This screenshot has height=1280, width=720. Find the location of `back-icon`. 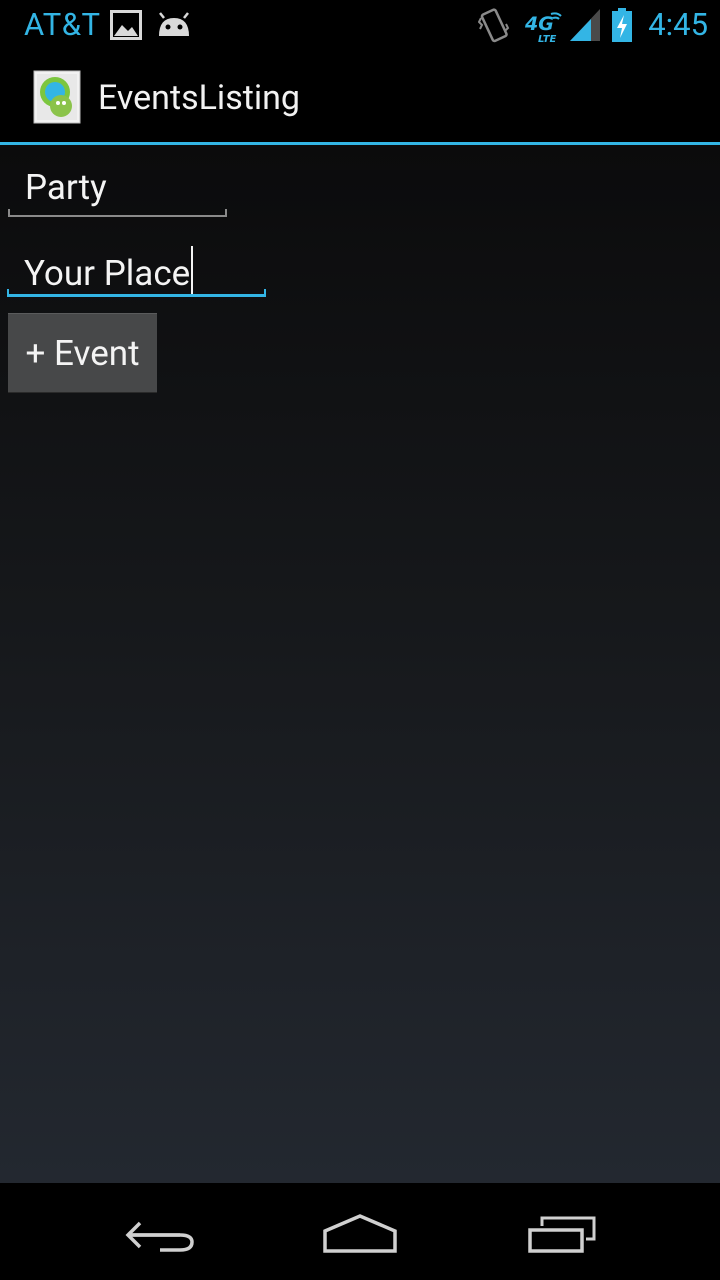

back-icon is located at coordinates (160, 1237).